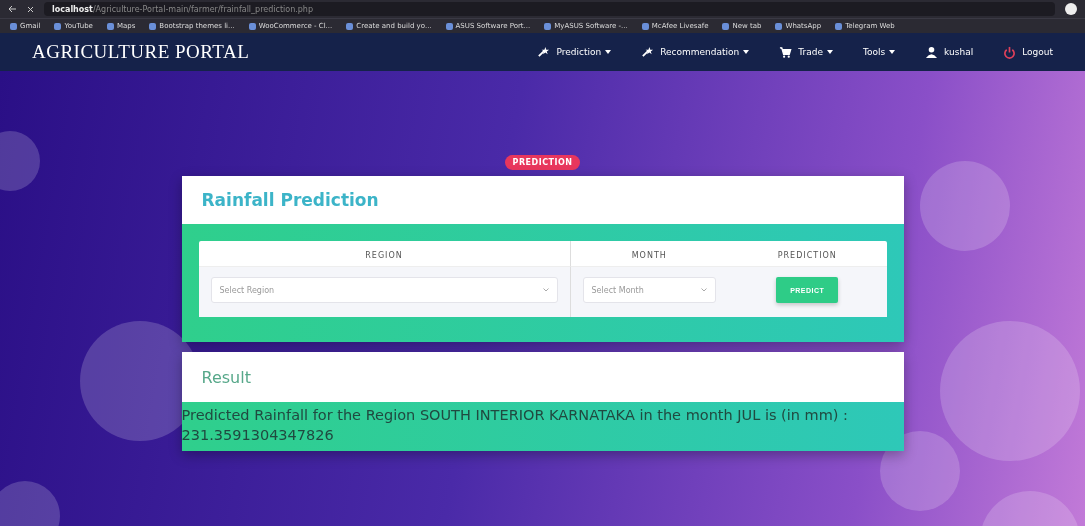 This screenshot has width=1085, height=526. Describe the element at coordinates (226, 377) in the screenshot. I see `card-title: Result` at that location.